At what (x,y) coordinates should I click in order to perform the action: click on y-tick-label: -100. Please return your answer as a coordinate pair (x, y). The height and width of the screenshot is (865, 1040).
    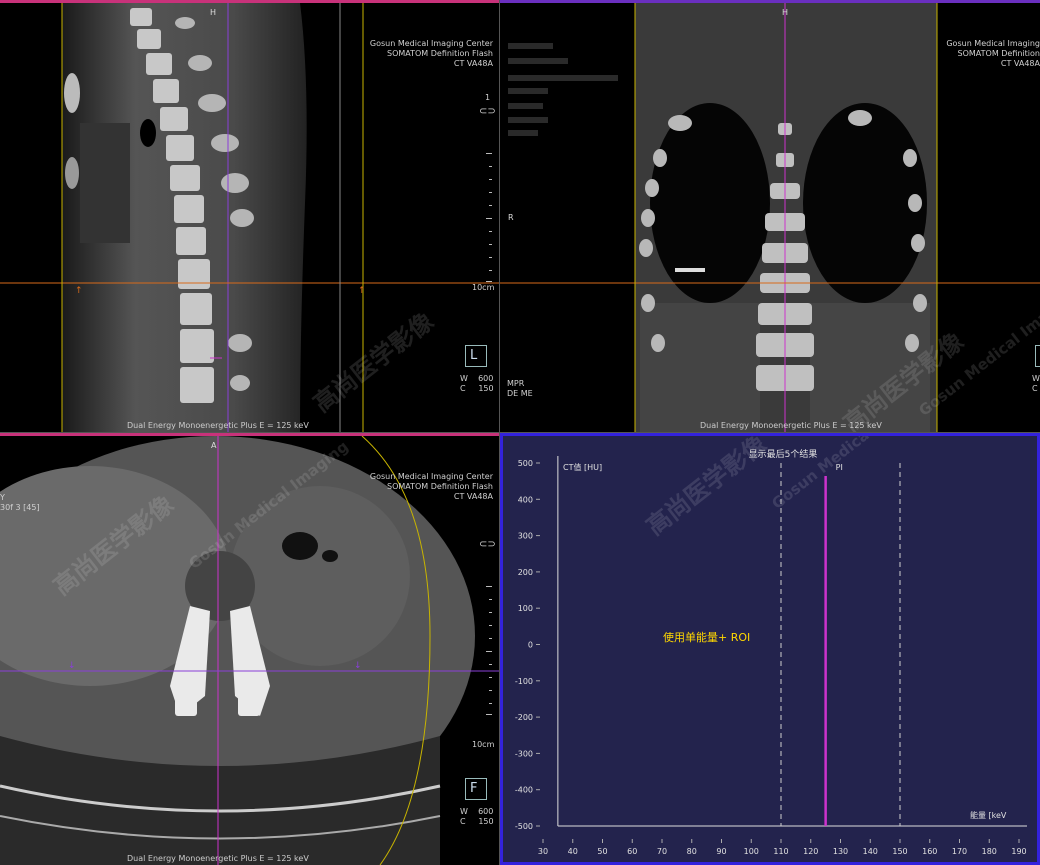
    Looking at the image, I should click on (524, 681).